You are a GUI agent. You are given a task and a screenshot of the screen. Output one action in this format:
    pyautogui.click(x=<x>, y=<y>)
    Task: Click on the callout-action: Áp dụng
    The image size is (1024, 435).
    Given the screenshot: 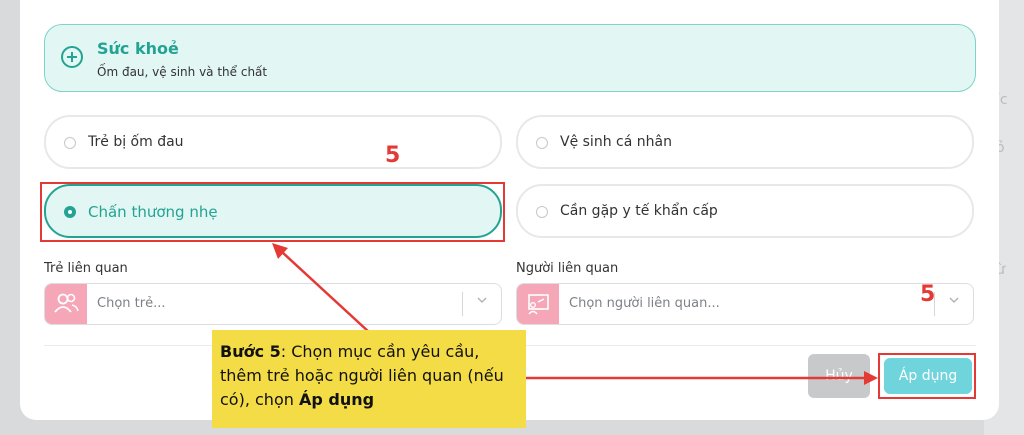 What is the action you would take?
    pyautogui.click(x=336, y=399)
    